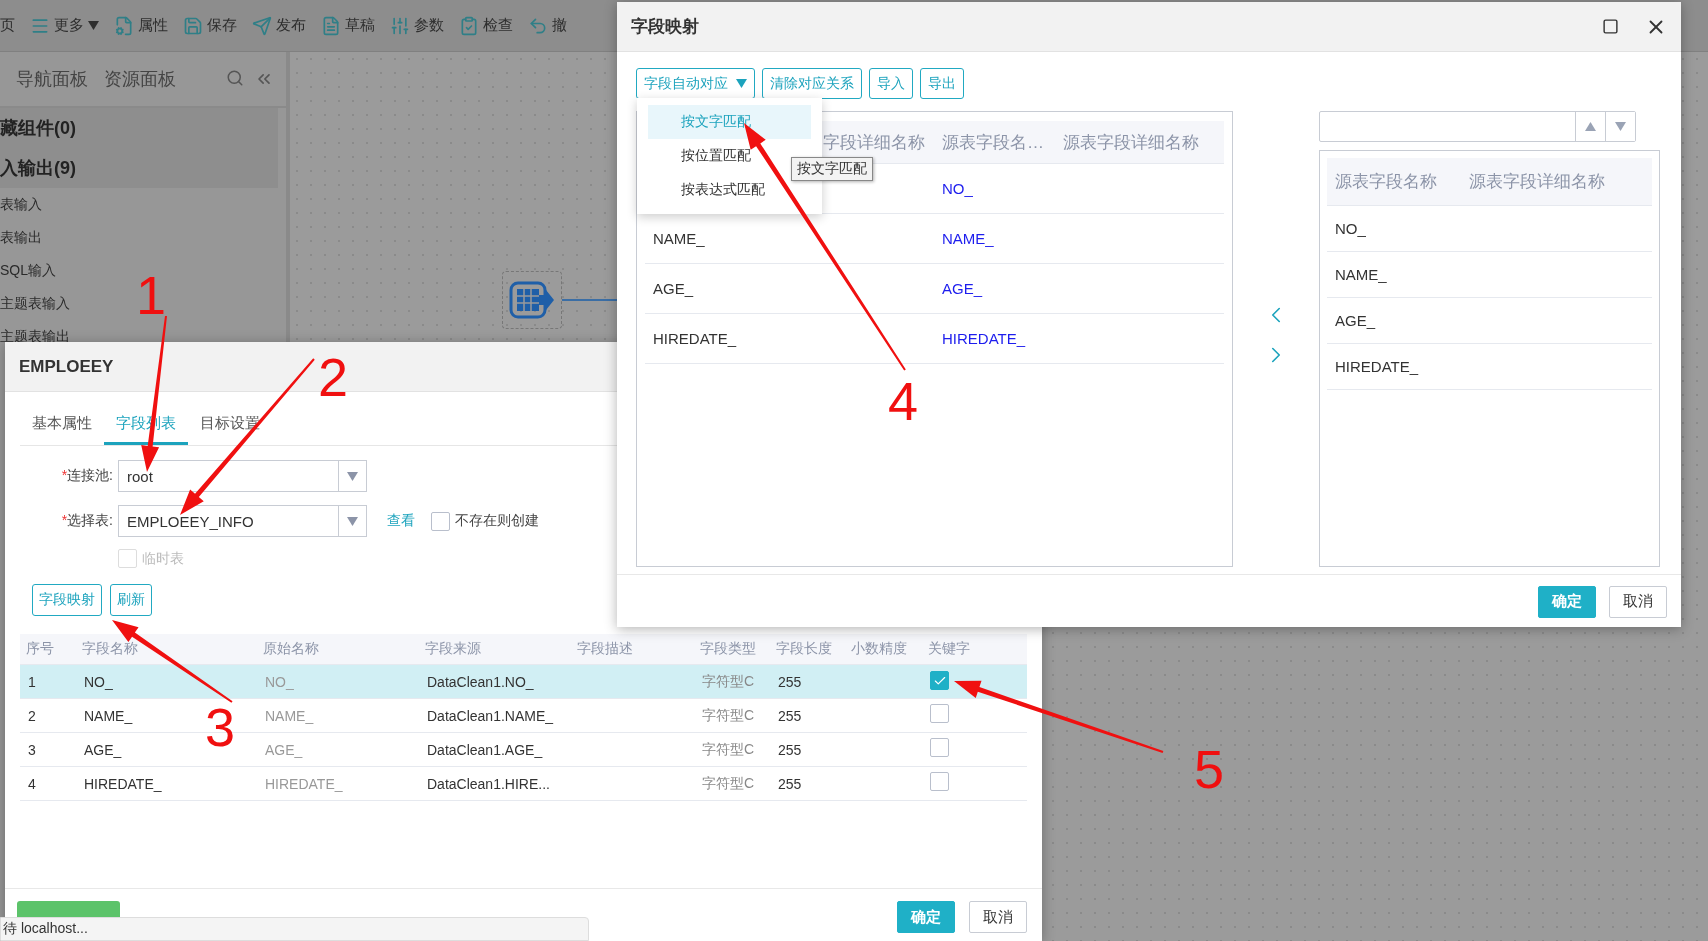 The height and width of the screenshot is (941, 1708). I want to click on toolbar-button: 清除对应关系, so click(812, 83).